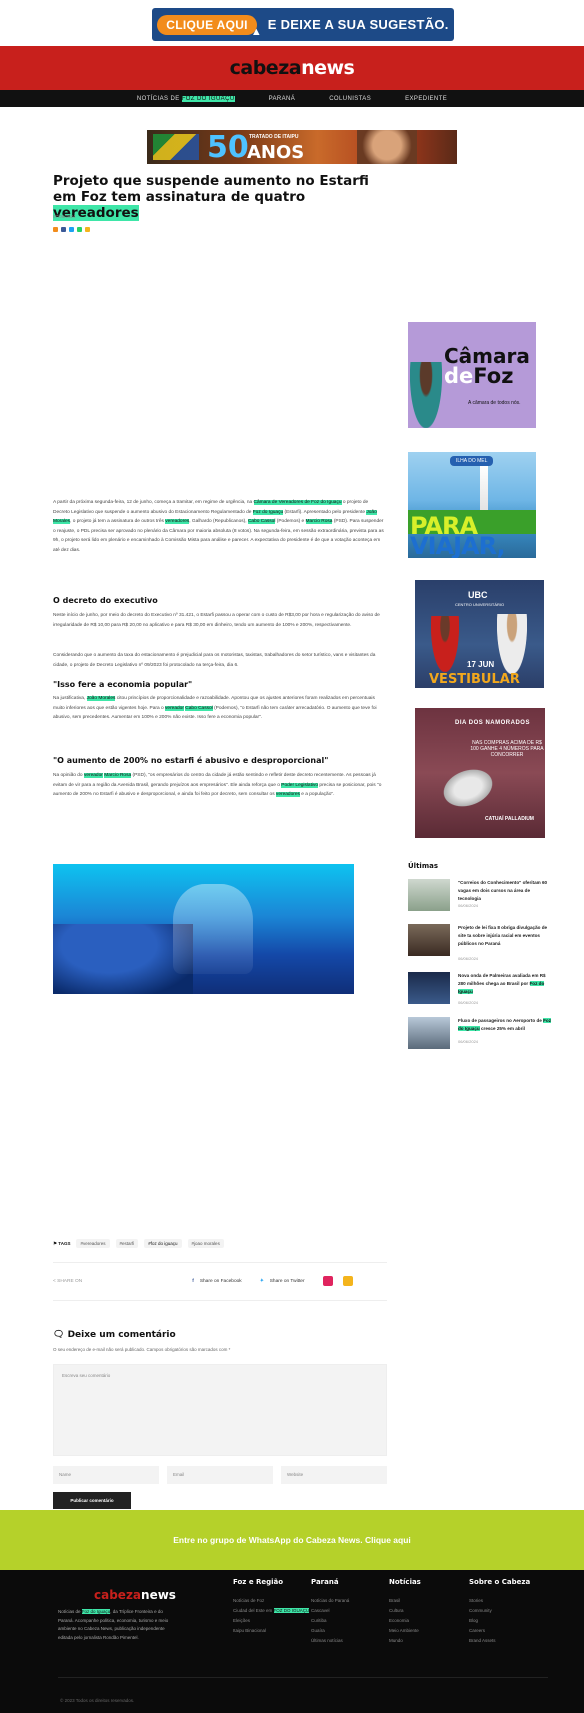  What do you see at coordinates (300, 785) in the screenshot?
I see `highlighted-link: Poder Legislativo` at bounding box center [300, 785].